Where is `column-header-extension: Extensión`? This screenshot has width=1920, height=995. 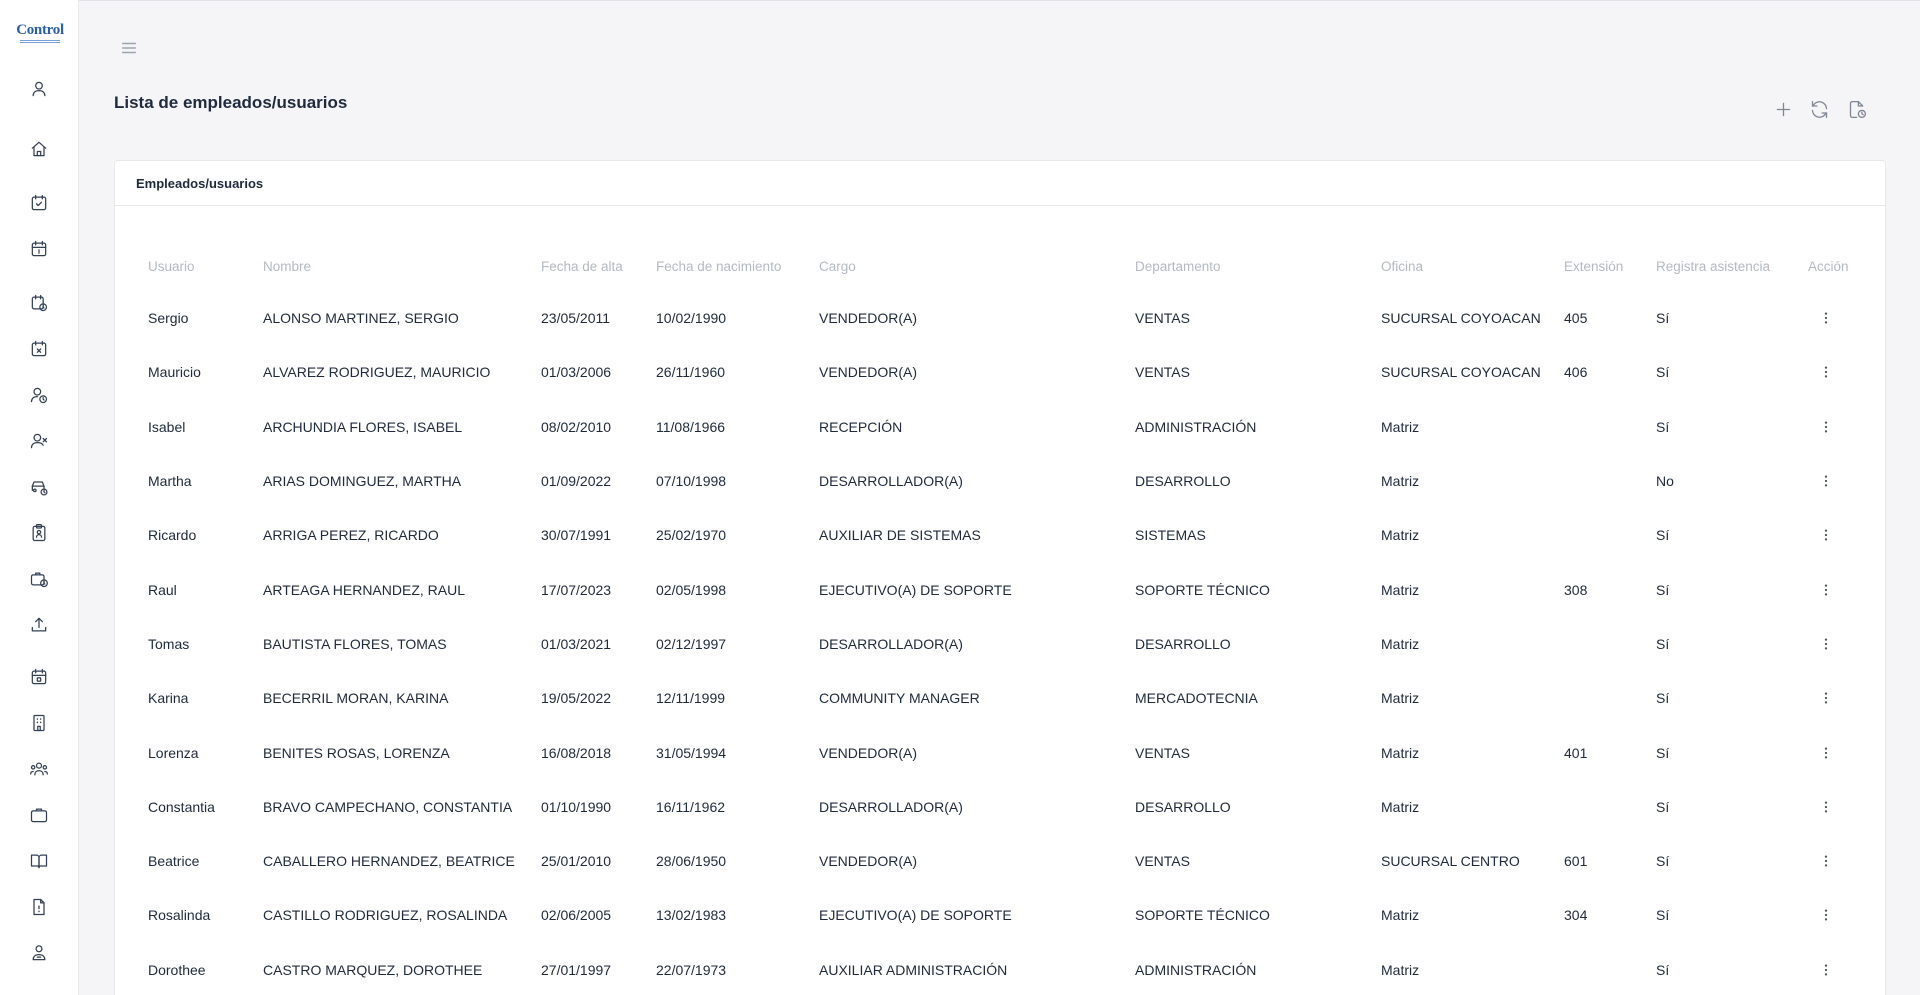
column-header-extension: Extensión is located at coordinates (1610, 266).